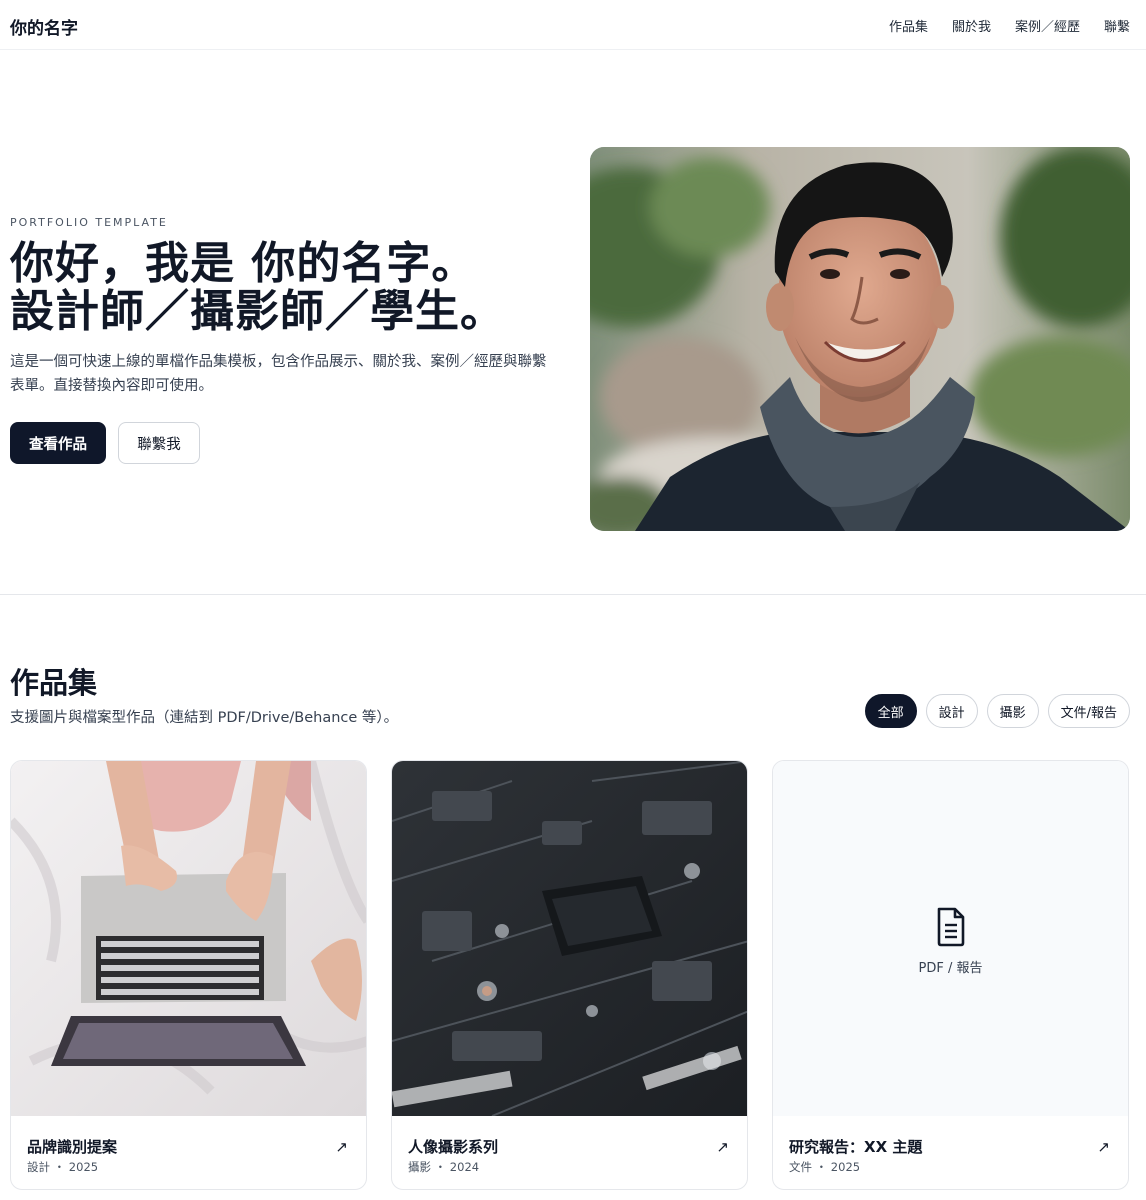  What do you see at coordinates (890, 711) in the screenshot?
I see `filter-all: 全部` at bounding box center [890, 711].